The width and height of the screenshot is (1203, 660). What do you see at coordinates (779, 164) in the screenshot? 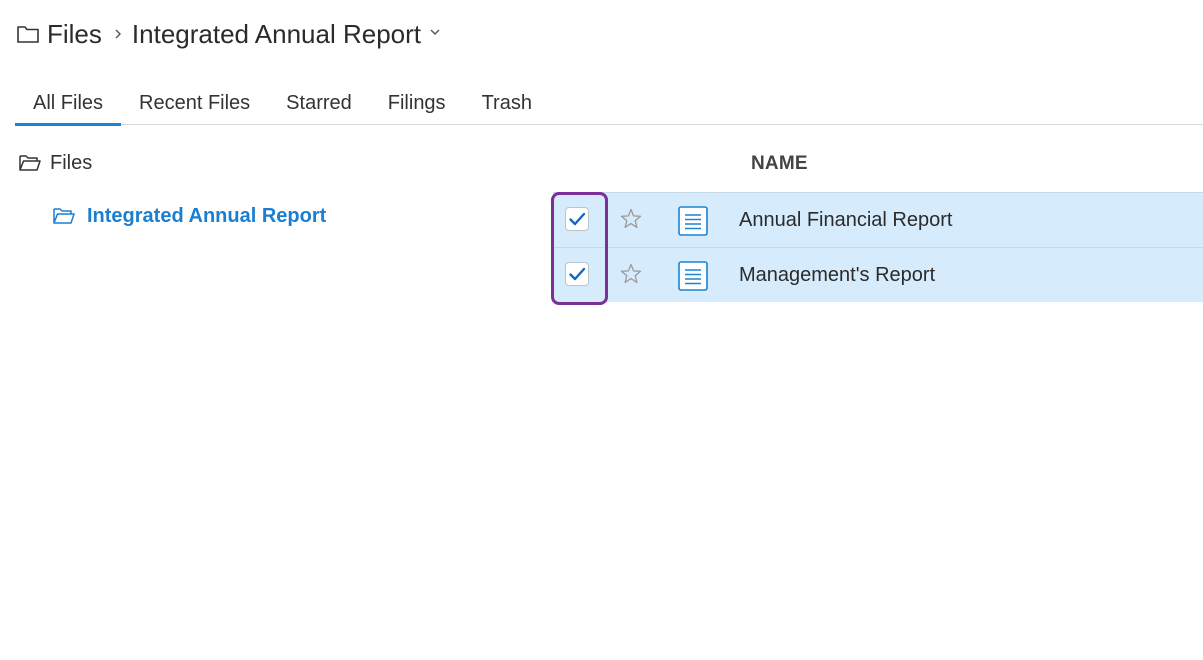
I see `column-header-name: NAME` at bounding box center [779, 164].